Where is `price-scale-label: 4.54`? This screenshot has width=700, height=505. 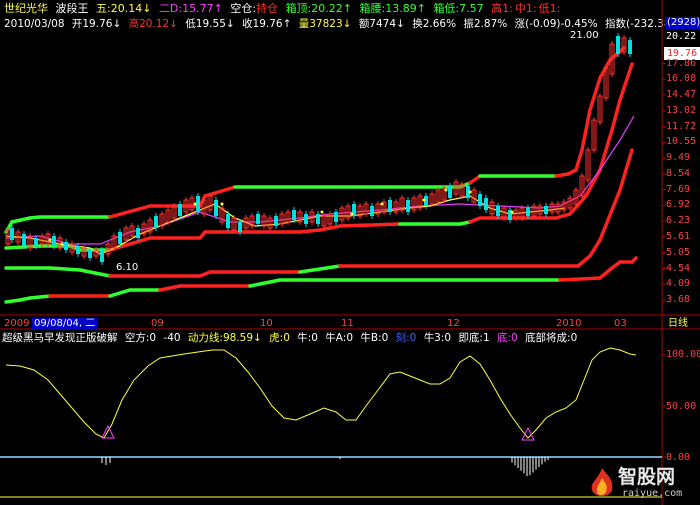 price-scale-label: 4.54 is located at coordinates (678, 268).